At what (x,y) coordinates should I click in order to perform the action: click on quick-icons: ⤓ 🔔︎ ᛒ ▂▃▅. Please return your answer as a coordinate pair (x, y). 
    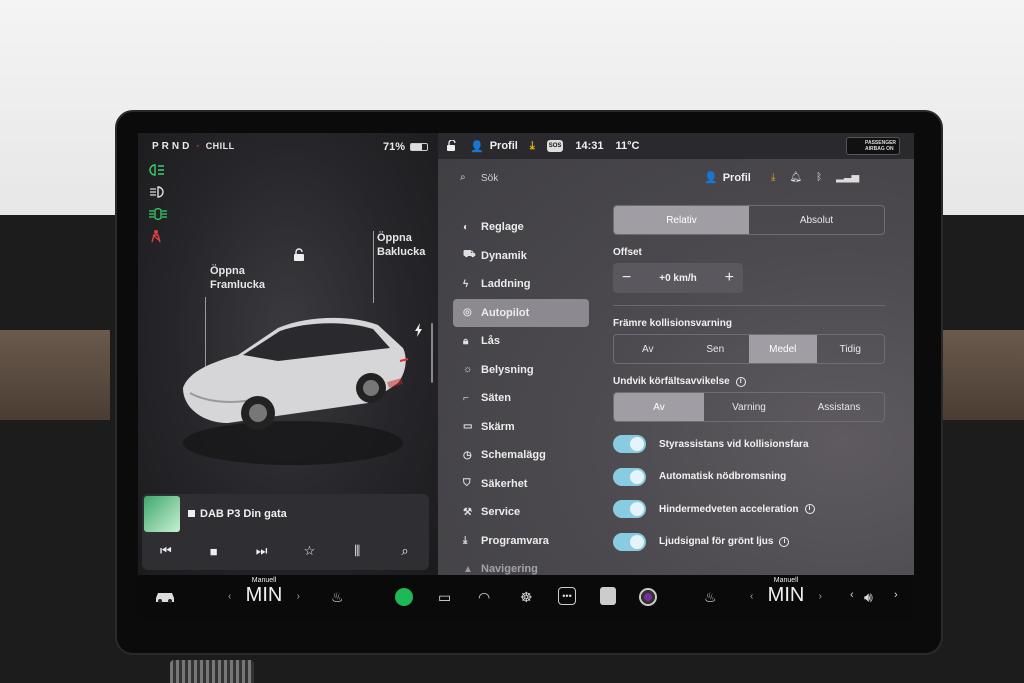
    Looking at the image, I should click on (815, 177).